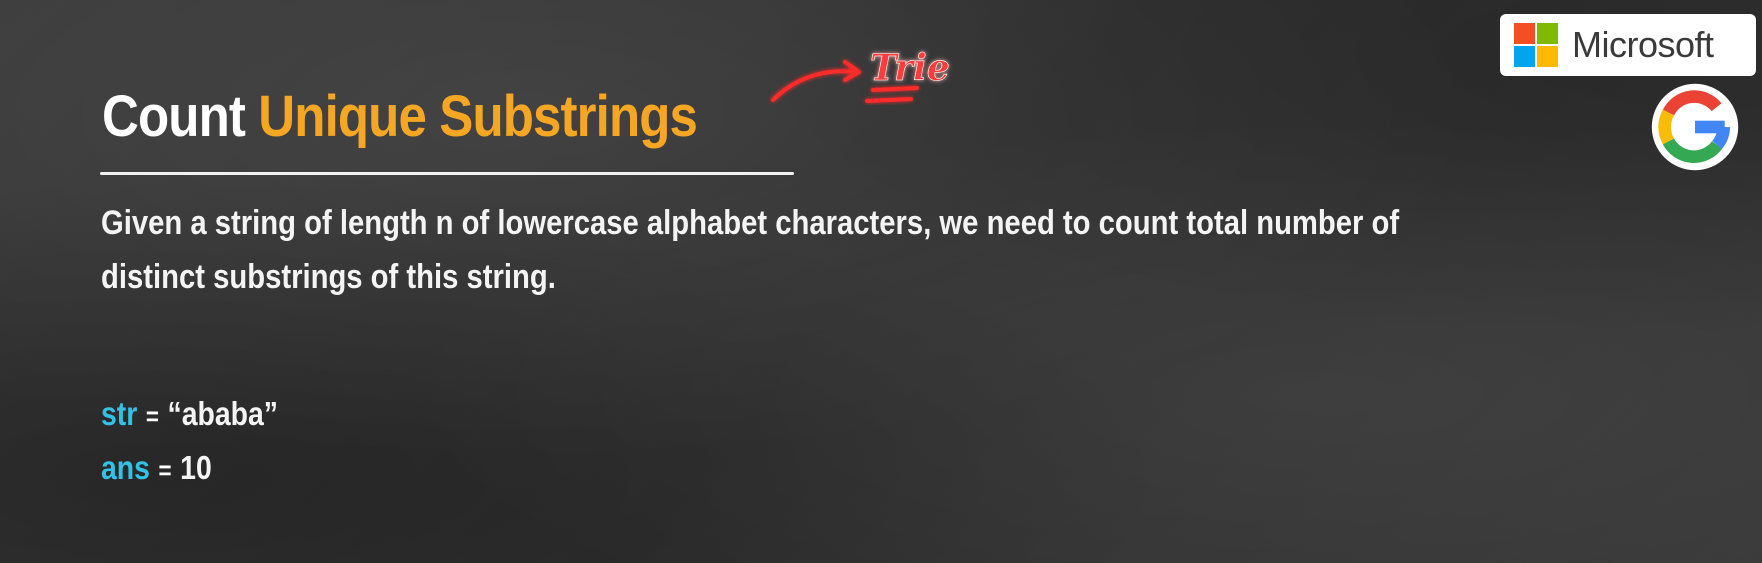  I want to click on example-input-value: “ababa”, so click(222, 413).